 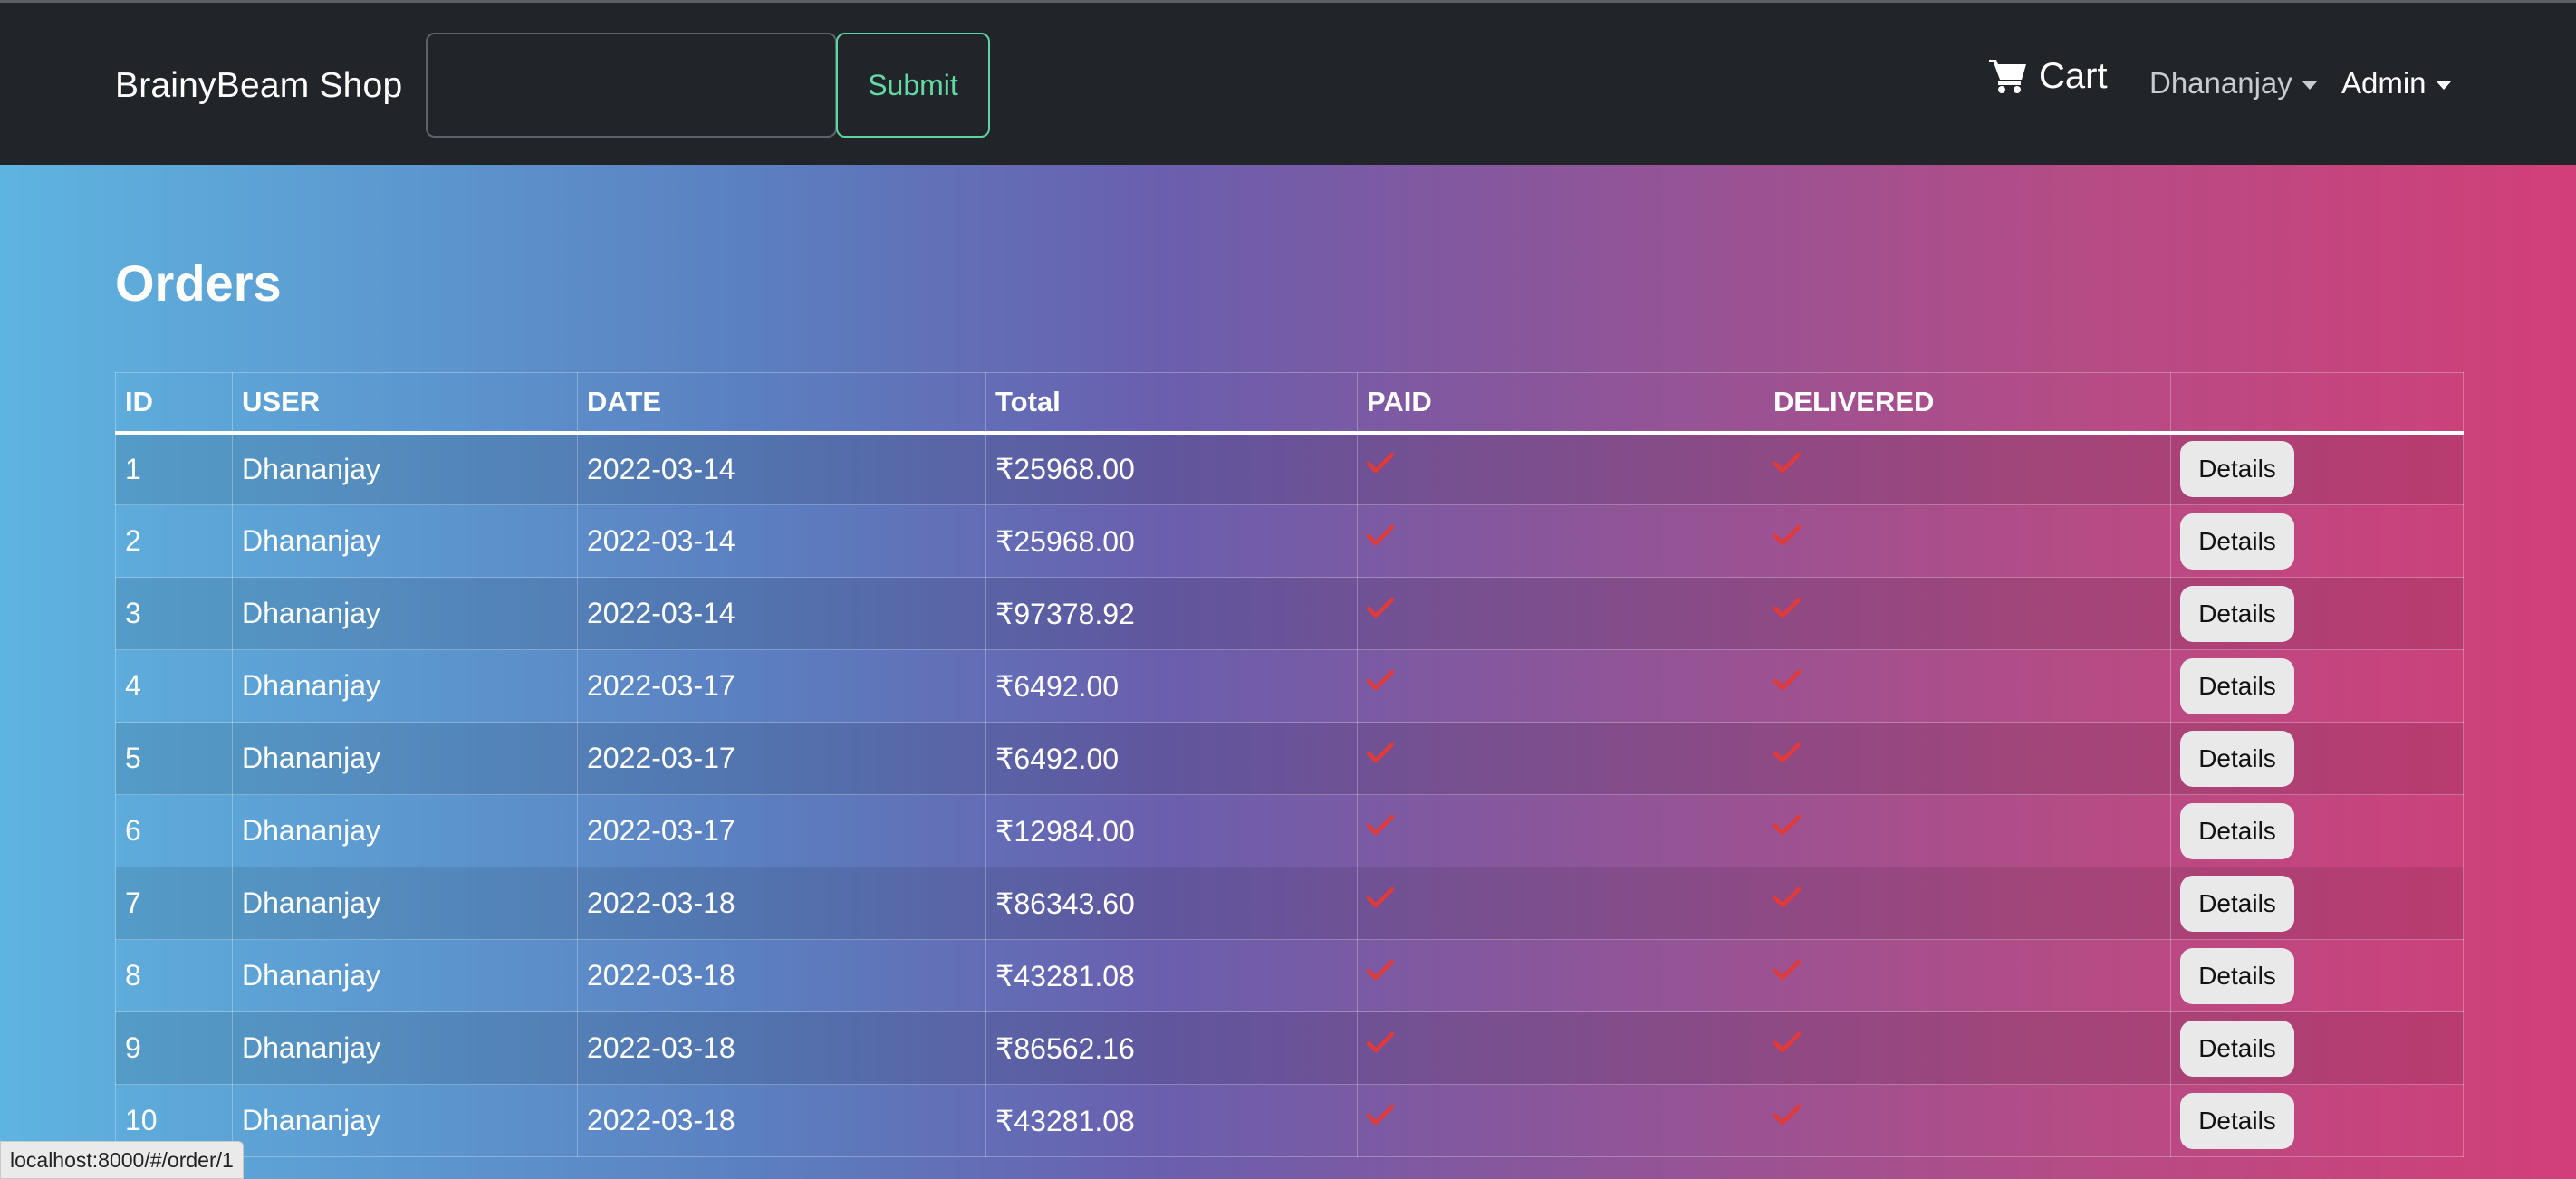 I want to click on brand-link: BrainyBeam Shop, so click(x=258, y=86).